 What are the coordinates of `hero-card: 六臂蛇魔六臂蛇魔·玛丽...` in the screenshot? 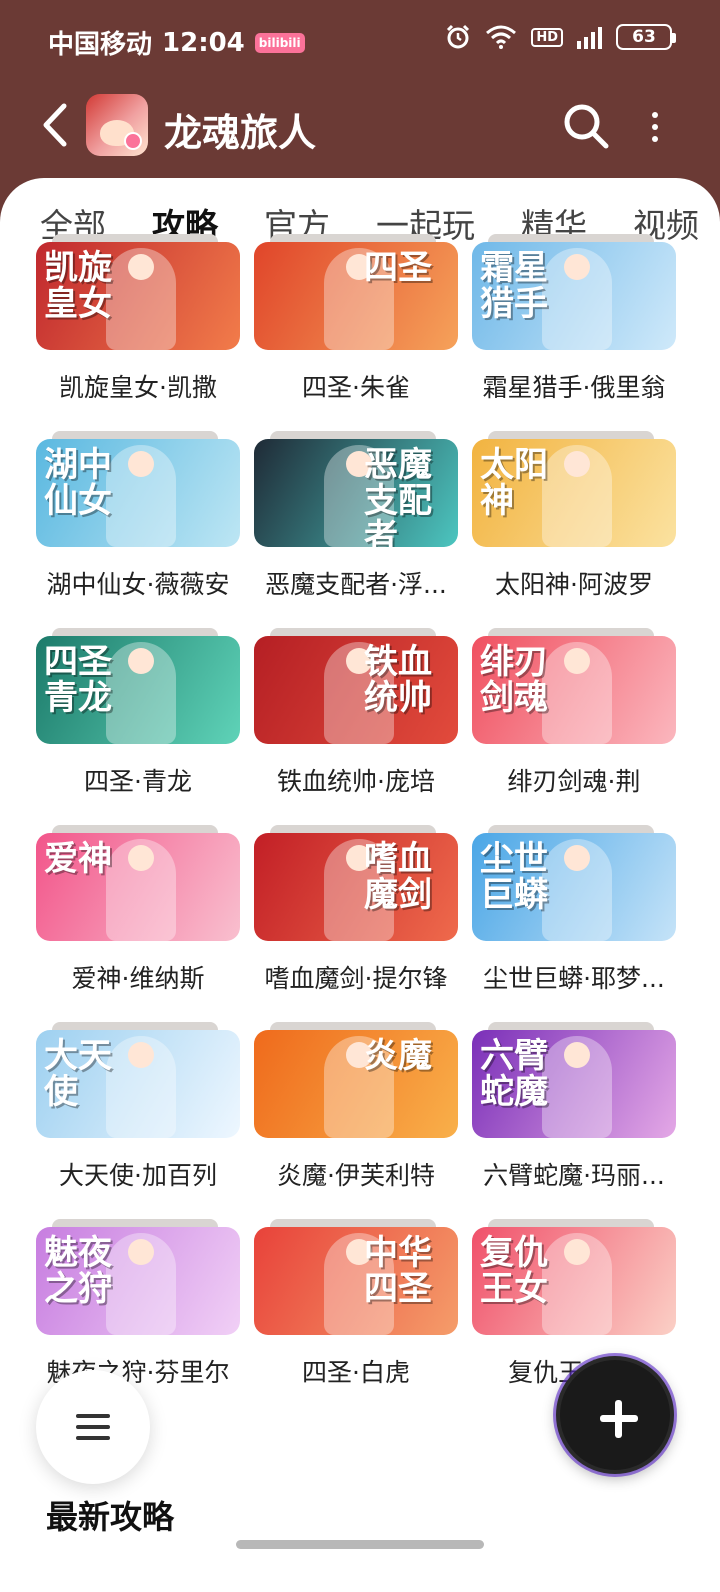 It's located at (574, 1121).